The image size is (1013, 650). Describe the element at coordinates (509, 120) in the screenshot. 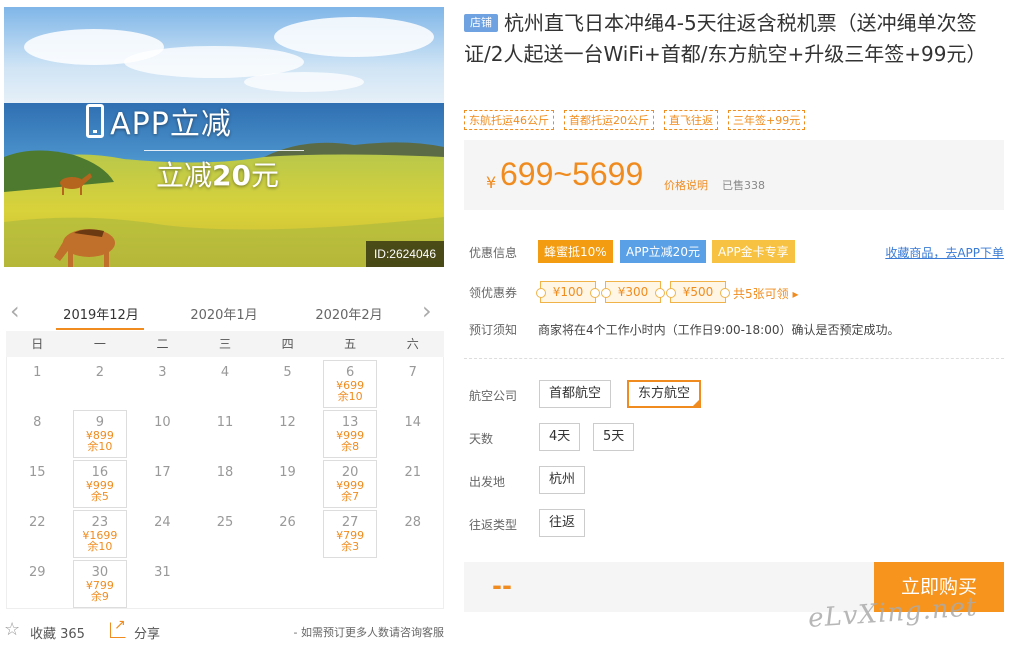

I see `product-tag: 东航托运46公斤` at that location.